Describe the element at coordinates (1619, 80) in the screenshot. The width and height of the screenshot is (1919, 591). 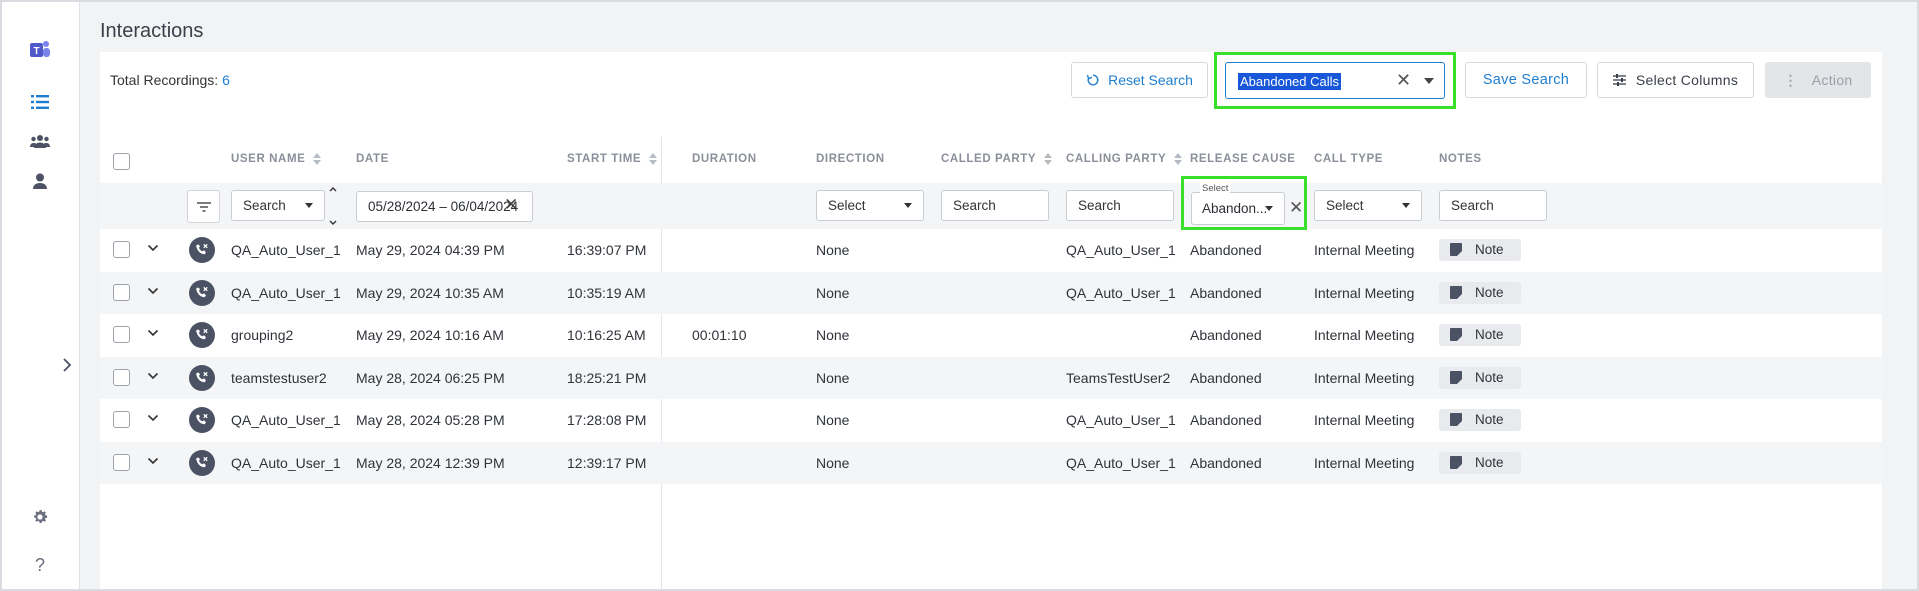
I see `sliders-icon` at that location.